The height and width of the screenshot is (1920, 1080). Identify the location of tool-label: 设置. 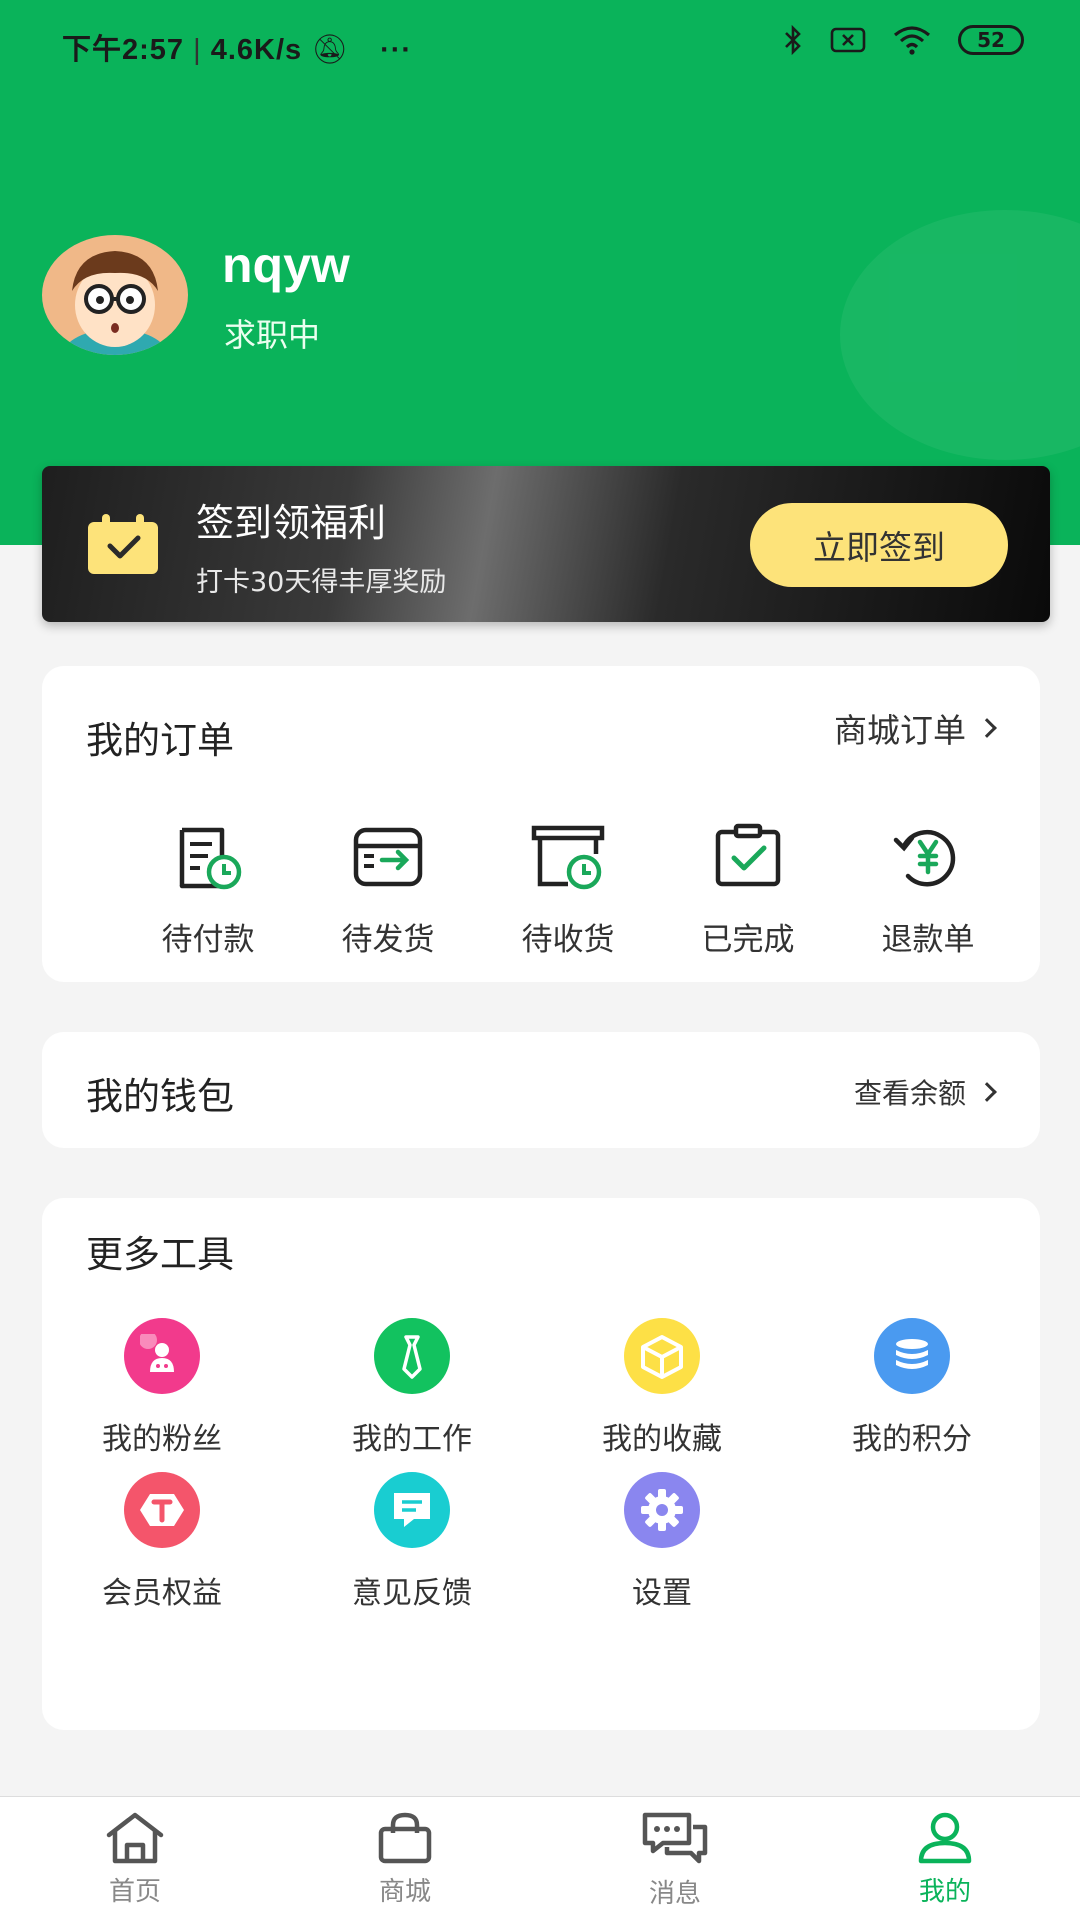
(662, 1593).